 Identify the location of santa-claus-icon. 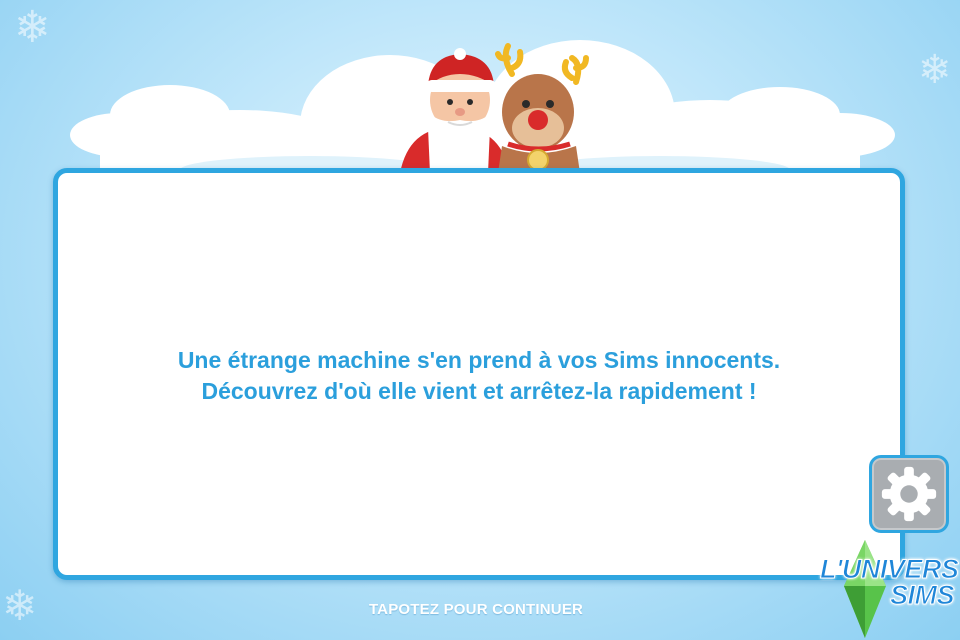
(455, 110).